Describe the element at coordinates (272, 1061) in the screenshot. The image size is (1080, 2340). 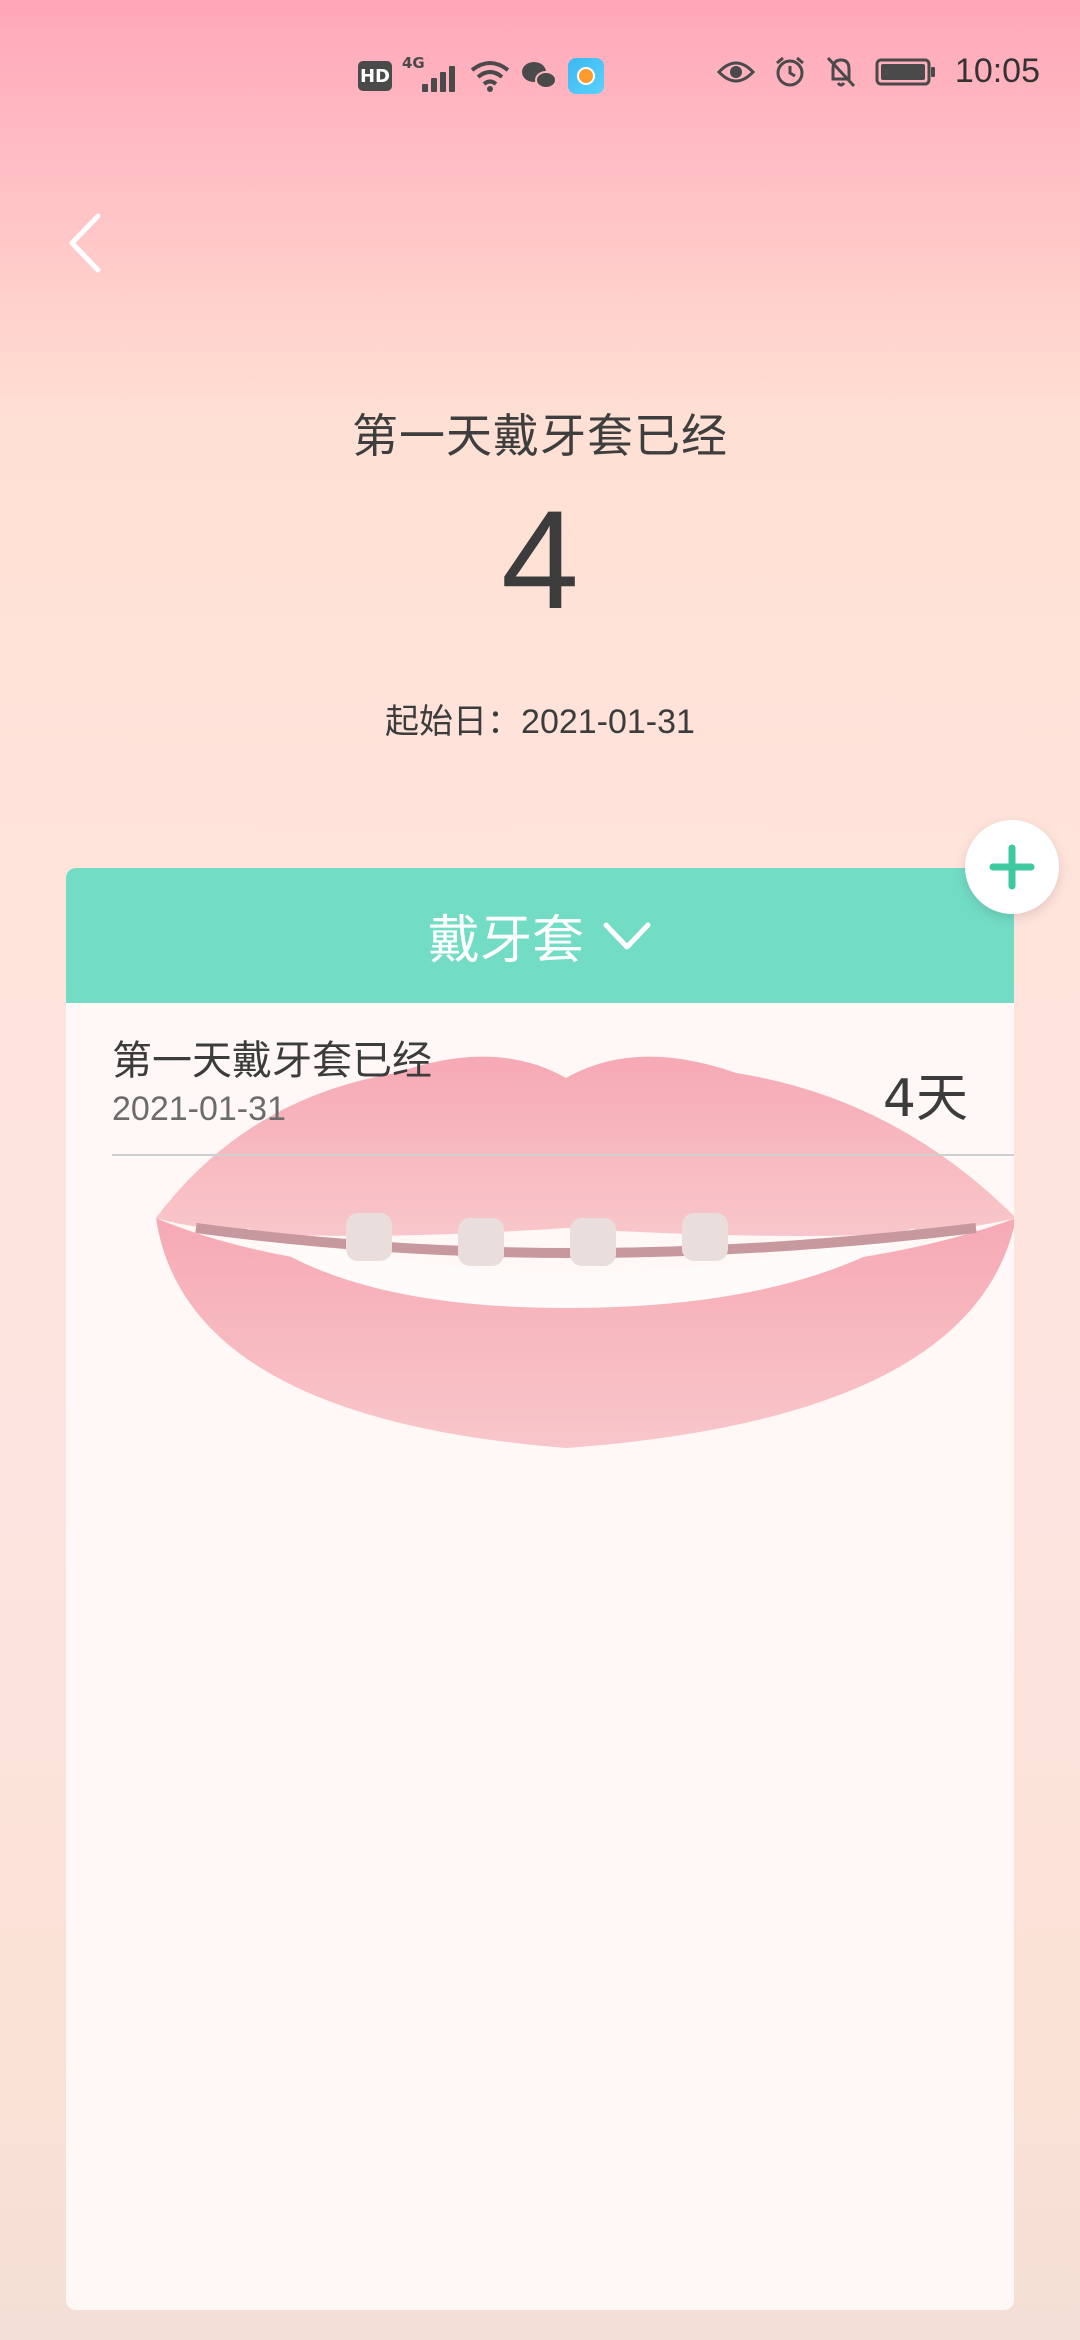
I see `item-name: 第一天戴牙套已经` at that location.